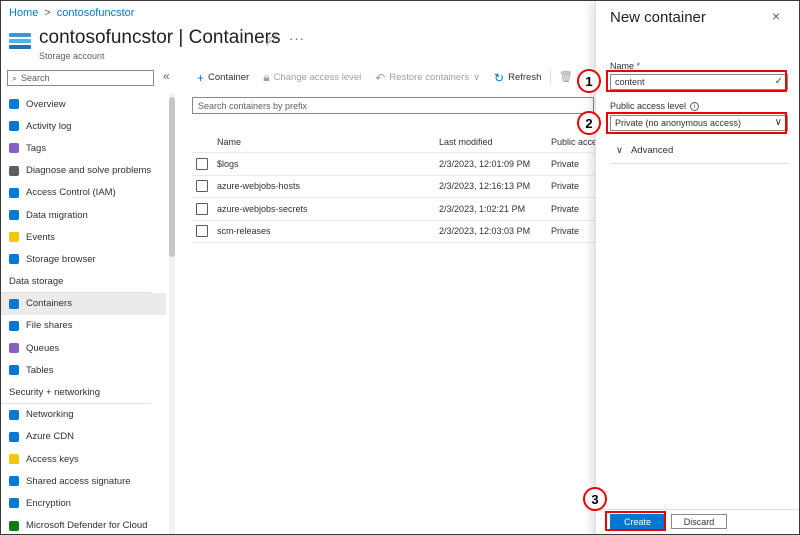 The height and width of the screenshot is (535, 800). What do you see at coordinates (14, 348) in the screenshot?
I see `queues-icon` at bounding box center [14, 348].